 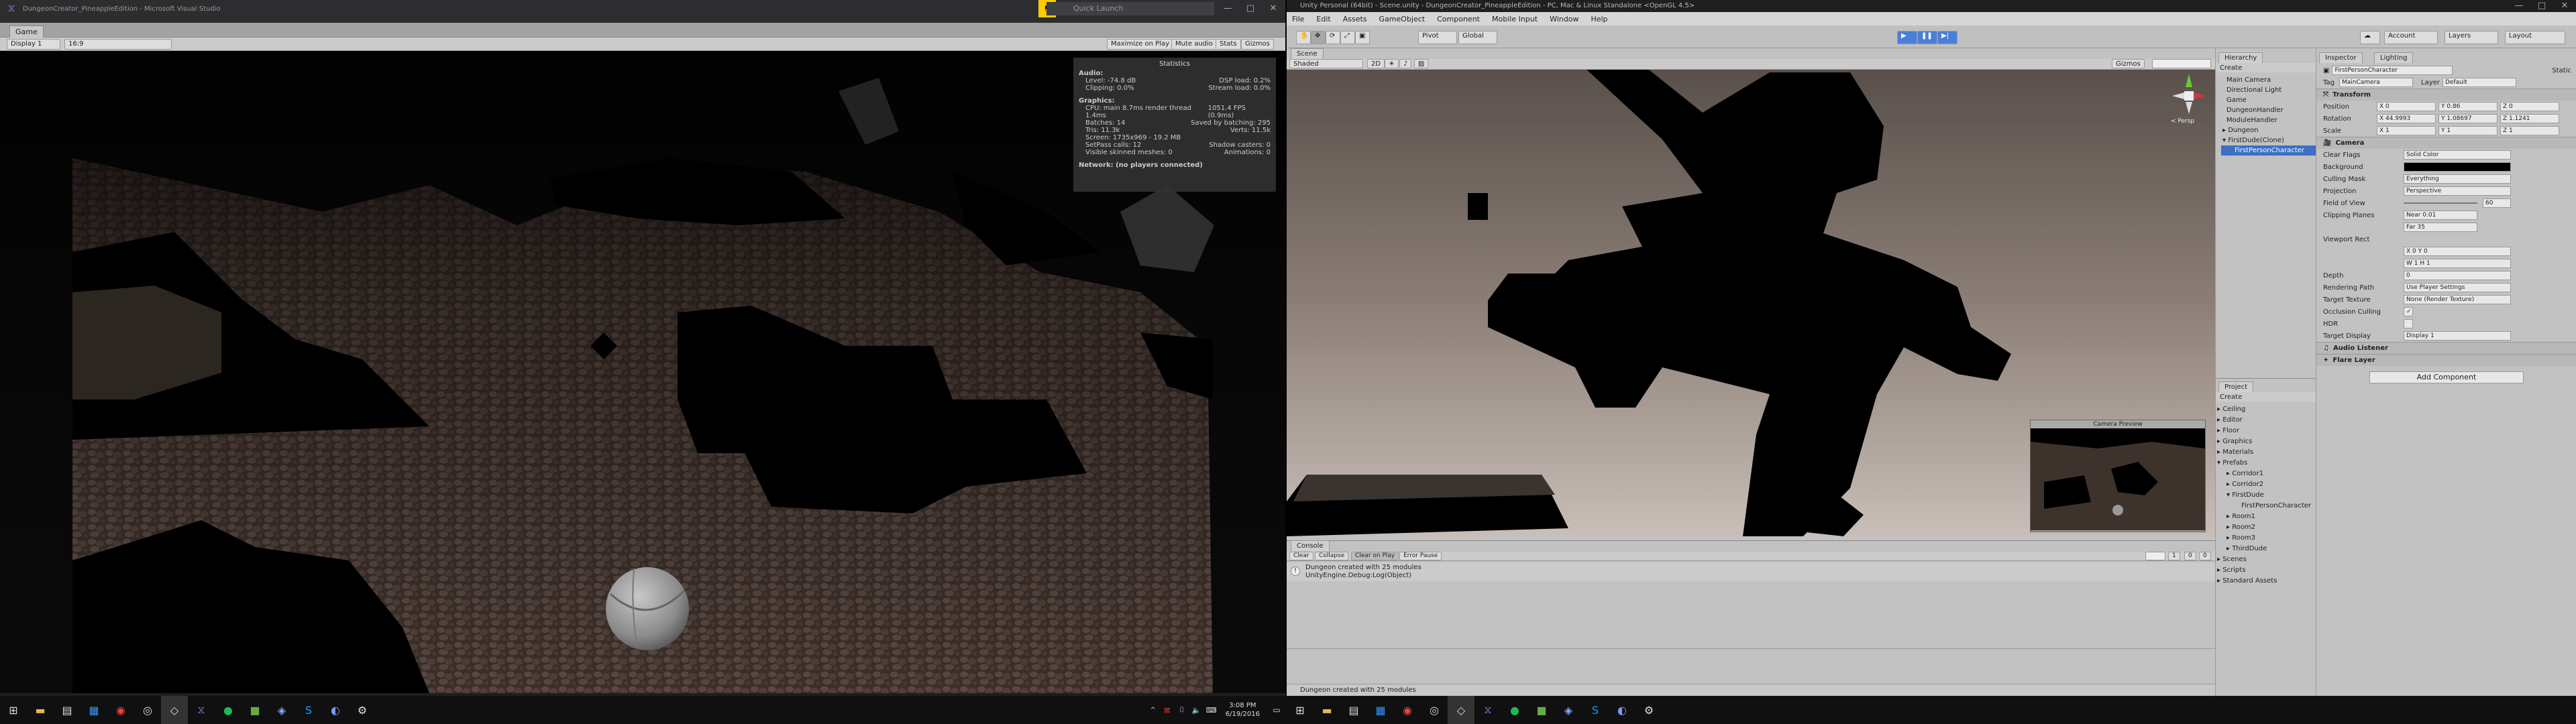 What do you see at coordinates (2266, 421) in the screenshot?
I see `project-folder: ▸ Editor` at bounding box center [2266, 421].